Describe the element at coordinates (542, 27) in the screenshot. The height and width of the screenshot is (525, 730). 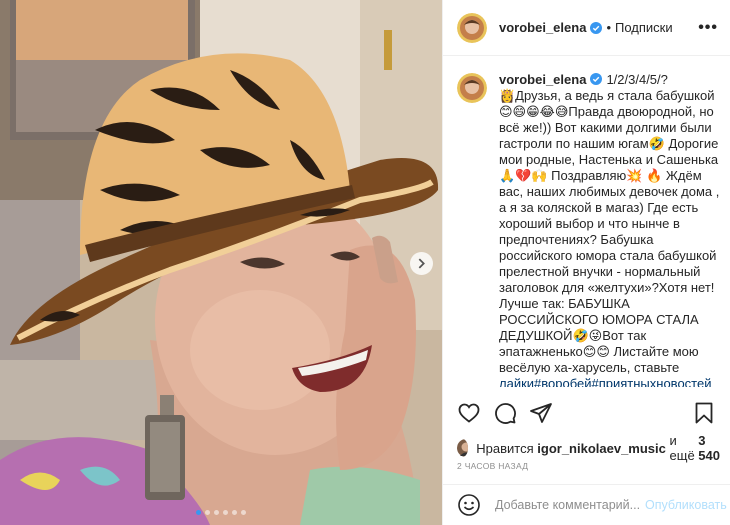
I see `username-link: vorobei_elena` at that location.